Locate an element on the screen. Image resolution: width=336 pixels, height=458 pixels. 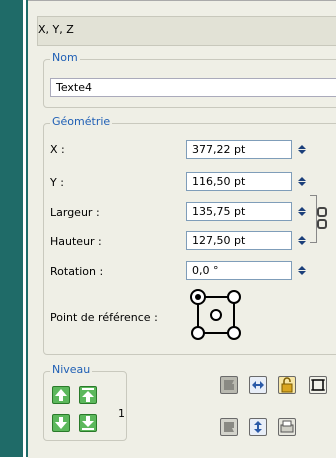
reference-point-selector is located at coordinates (216, 315).